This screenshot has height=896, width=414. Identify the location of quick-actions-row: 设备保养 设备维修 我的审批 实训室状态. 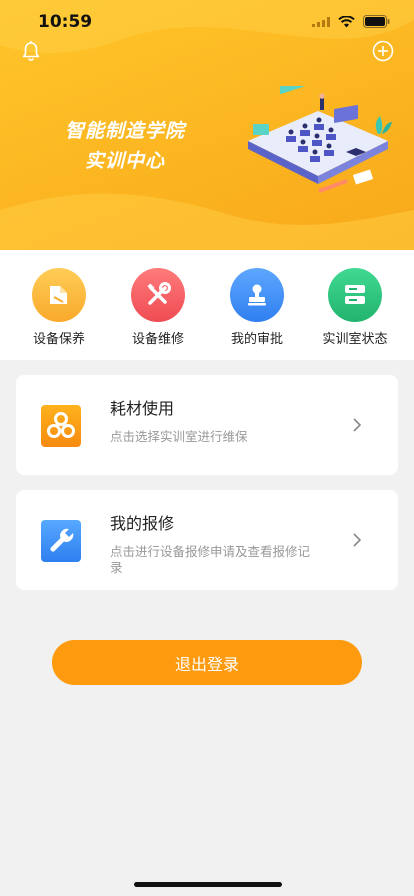
(207, 305).